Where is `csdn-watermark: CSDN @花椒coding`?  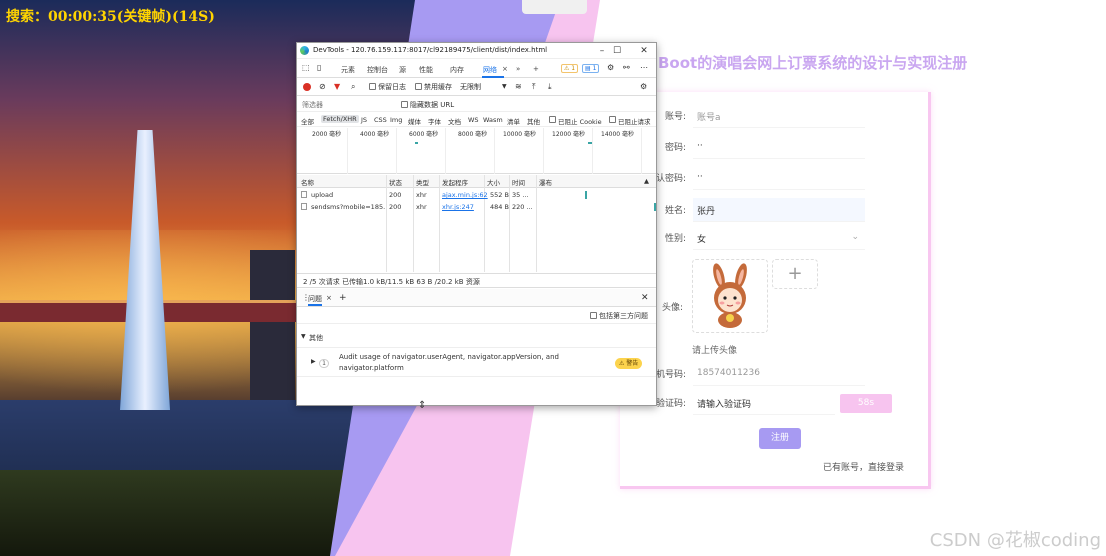 csdn-watermark: CSDN @花椒coding is located at coordinates (1015, 540).